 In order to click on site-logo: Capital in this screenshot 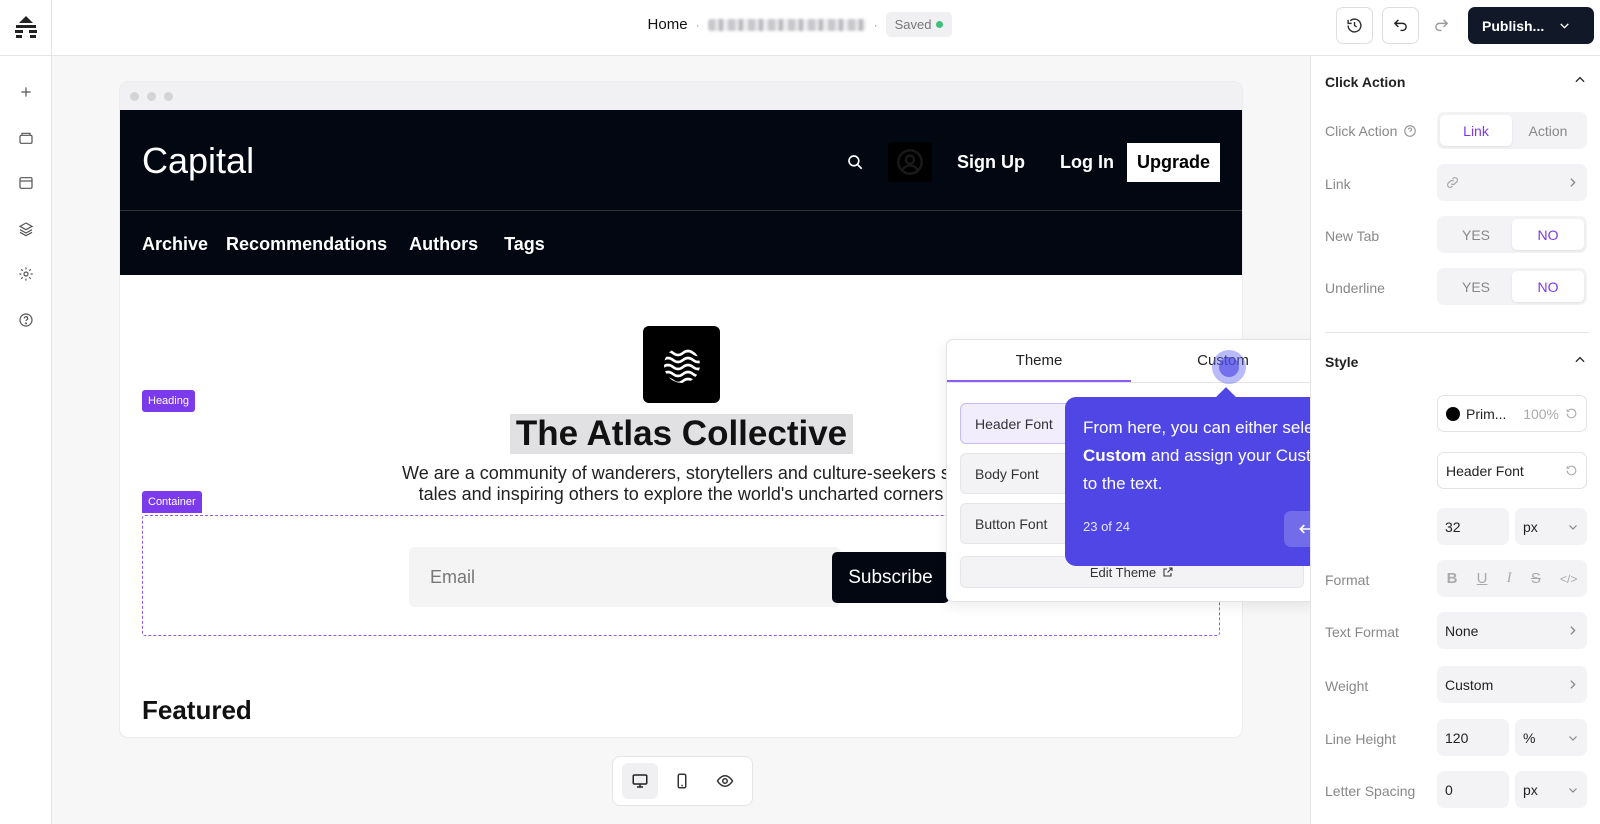, I will do `click(198, 161)`.